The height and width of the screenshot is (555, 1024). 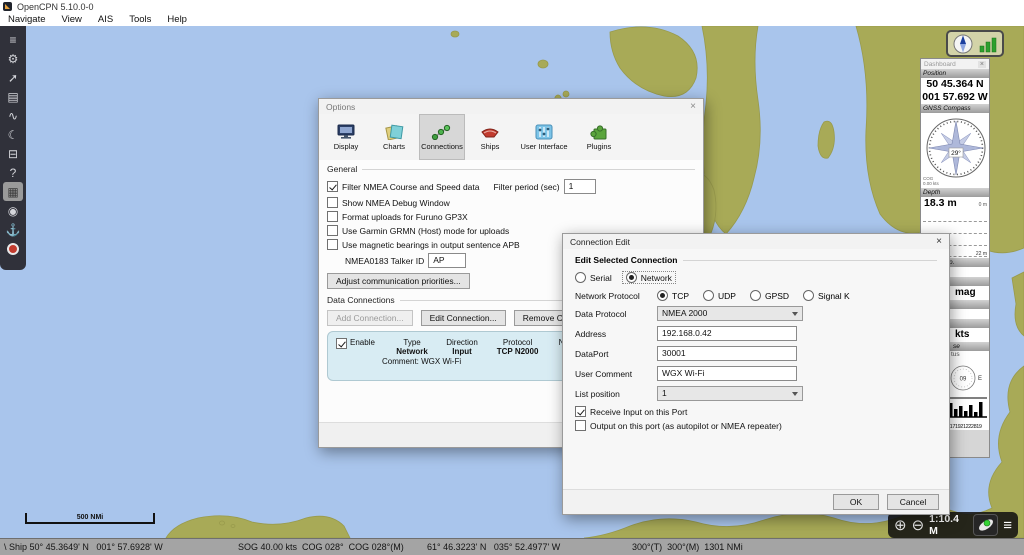 What do you see at coordinates (332, 216) in the screenshot?
I see `furuno-checkbox` at bounding box center [332, 216].